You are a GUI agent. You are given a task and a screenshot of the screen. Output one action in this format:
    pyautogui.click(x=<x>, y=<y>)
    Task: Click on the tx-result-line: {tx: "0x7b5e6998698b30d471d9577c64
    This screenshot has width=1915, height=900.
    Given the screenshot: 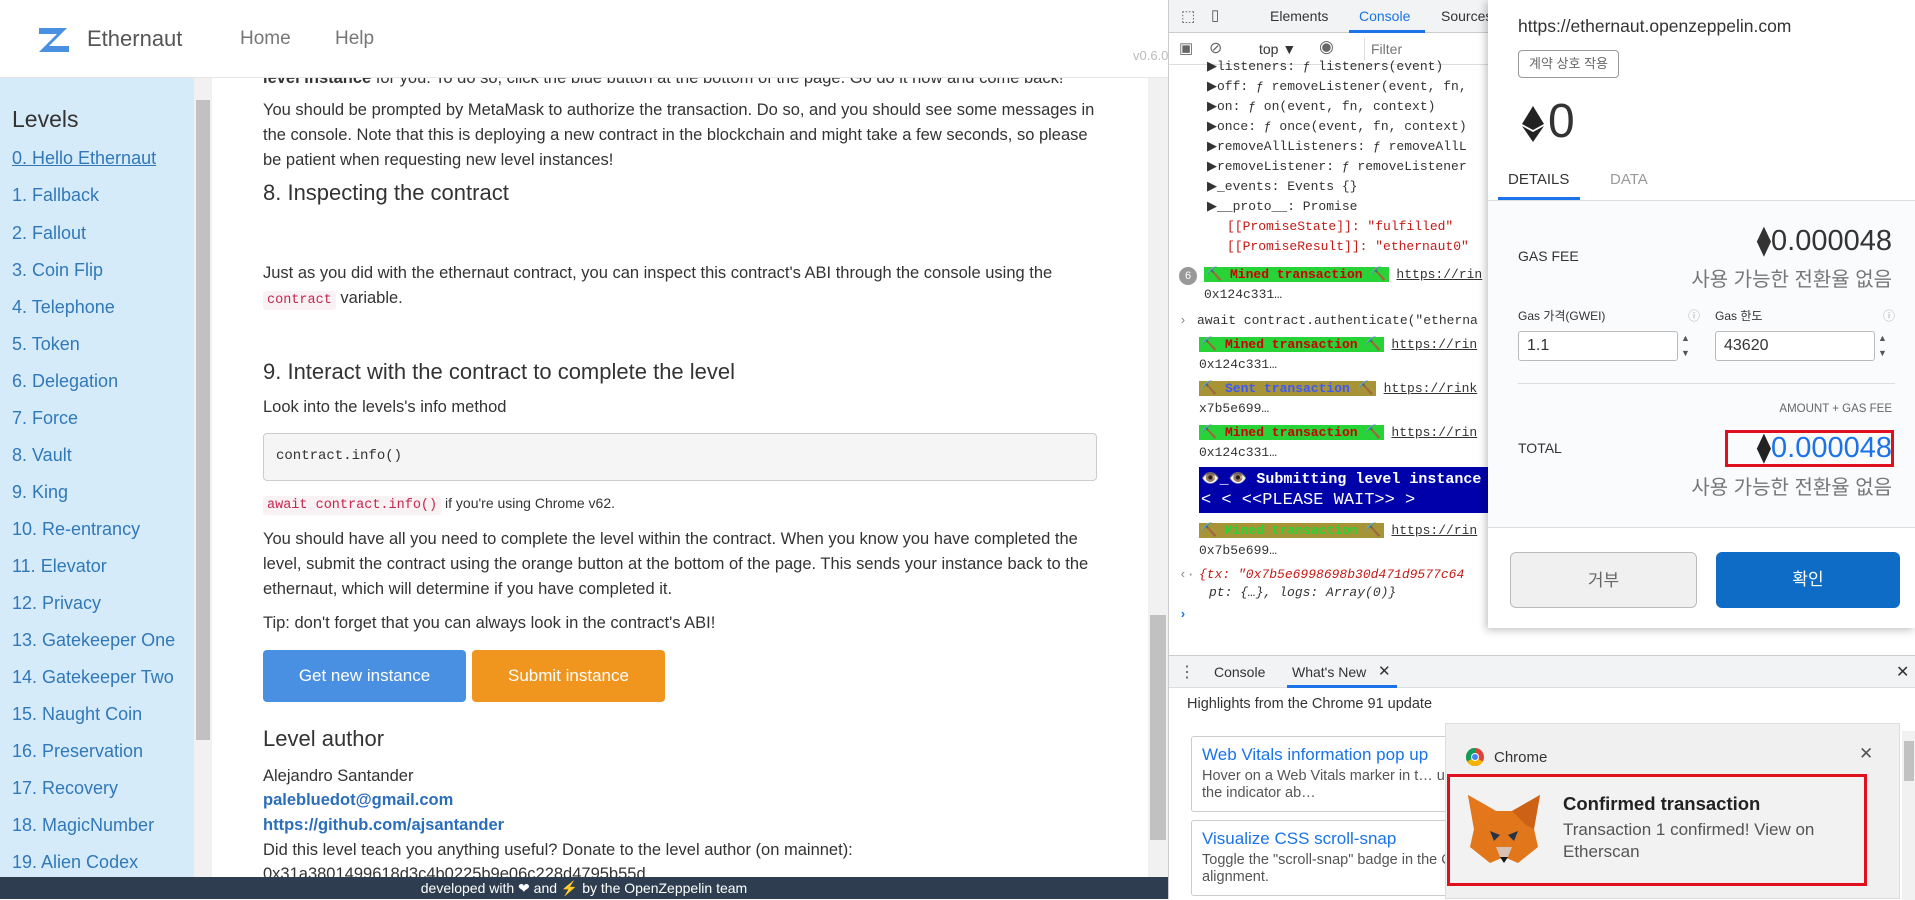 What is the action you would take?
    pyautogui.click(x=1331, y=574)
    